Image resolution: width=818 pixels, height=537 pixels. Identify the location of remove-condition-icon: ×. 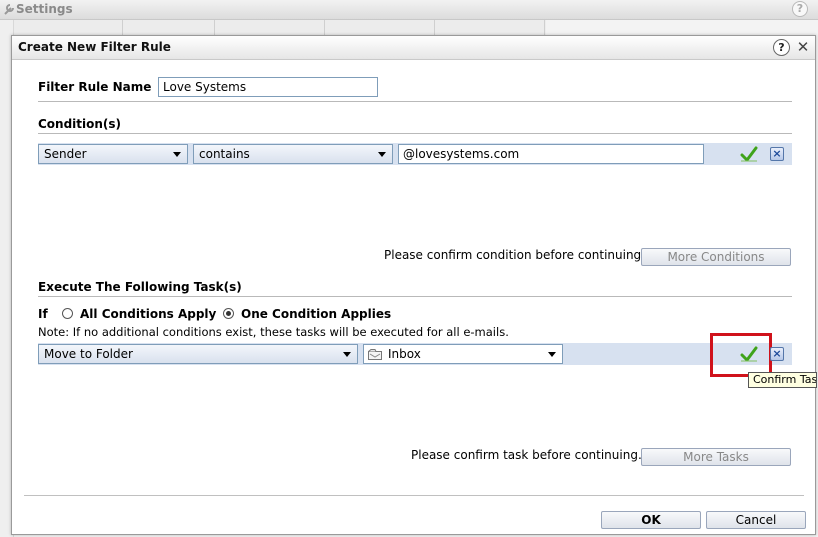
(777, 154).